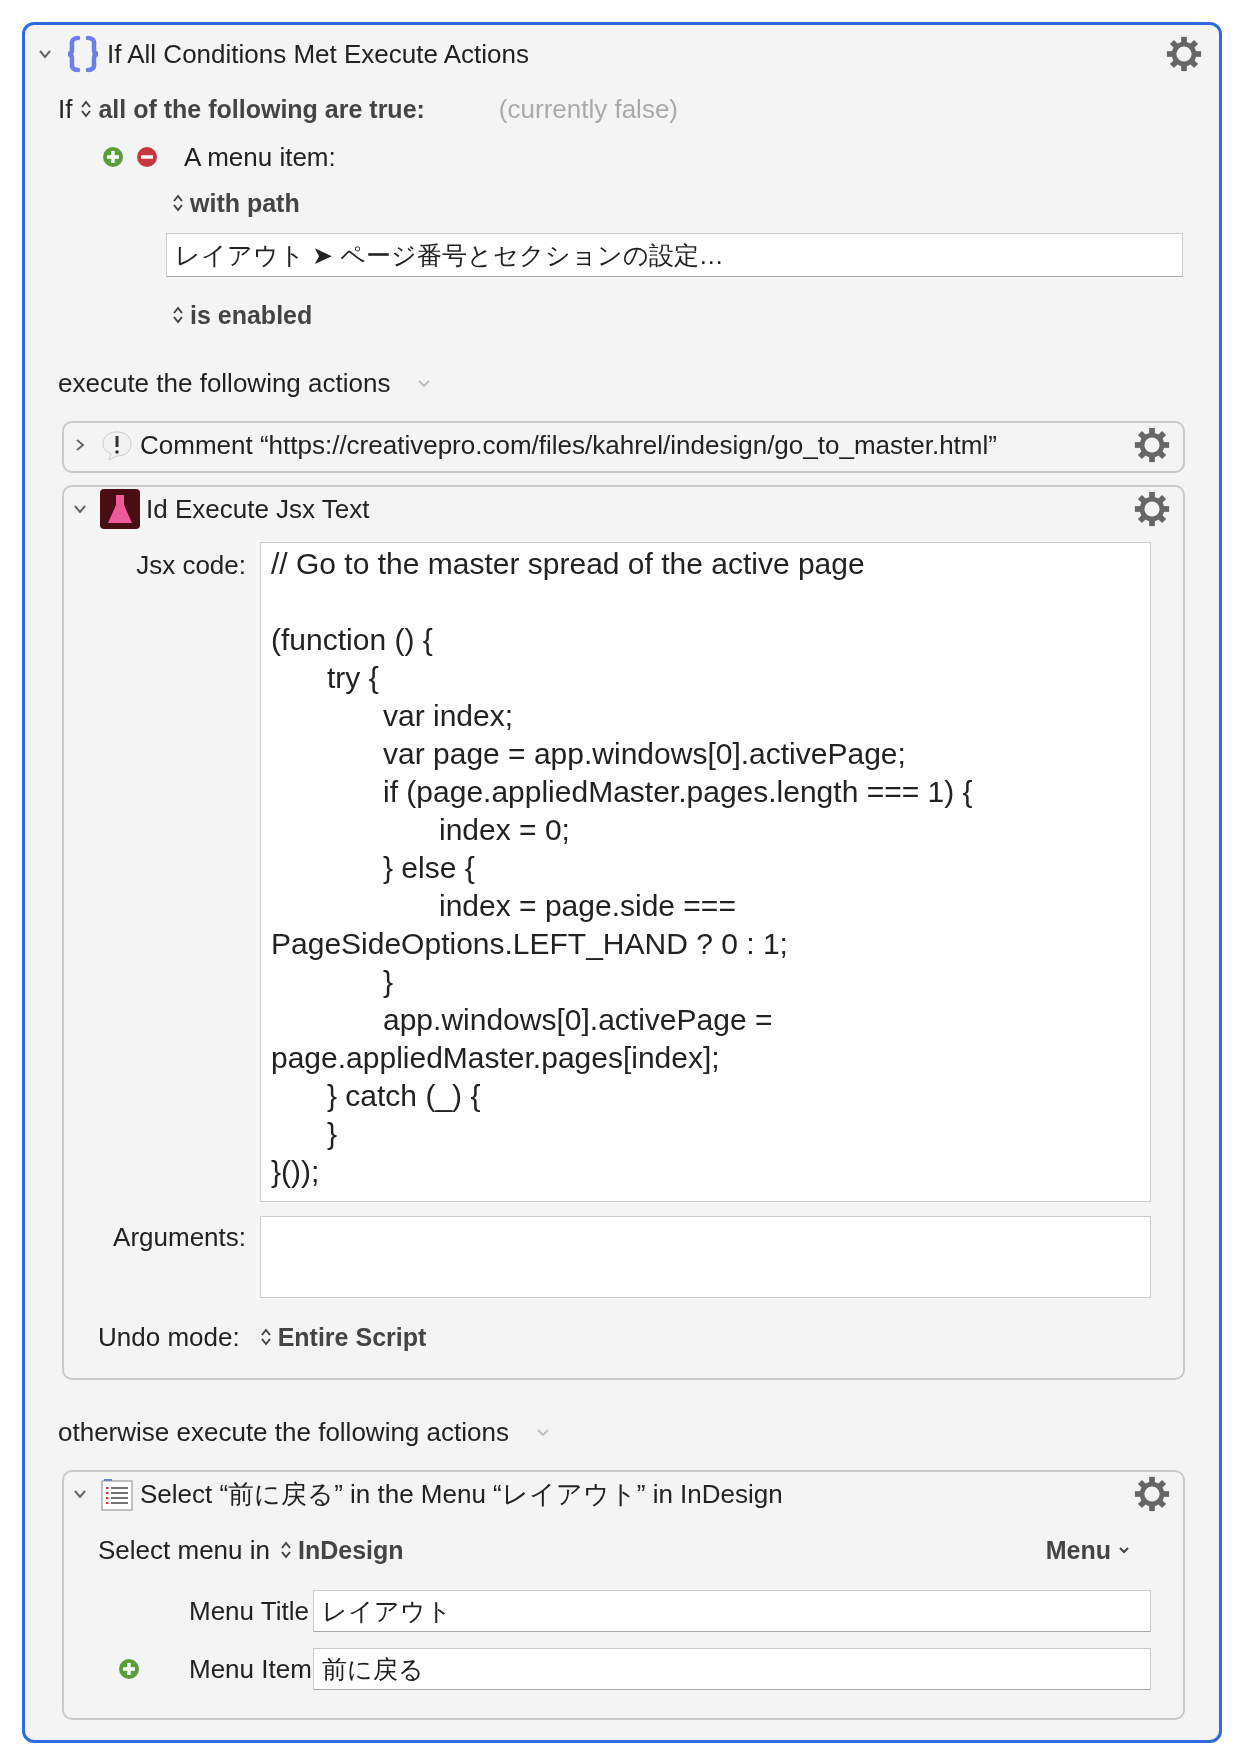 The image size is (1246, 1758). What do you see at coordinates (236, 203) in the screenshot?
I see `path-mode-popup: with path` at bounding box center [236, 203].